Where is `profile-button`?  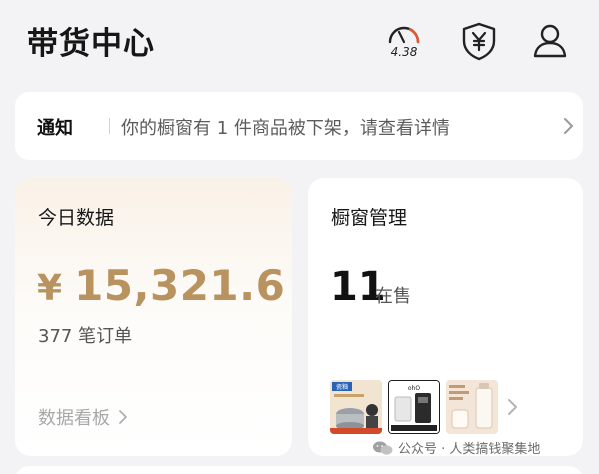
profile-button is located at coordinates (550, 42).